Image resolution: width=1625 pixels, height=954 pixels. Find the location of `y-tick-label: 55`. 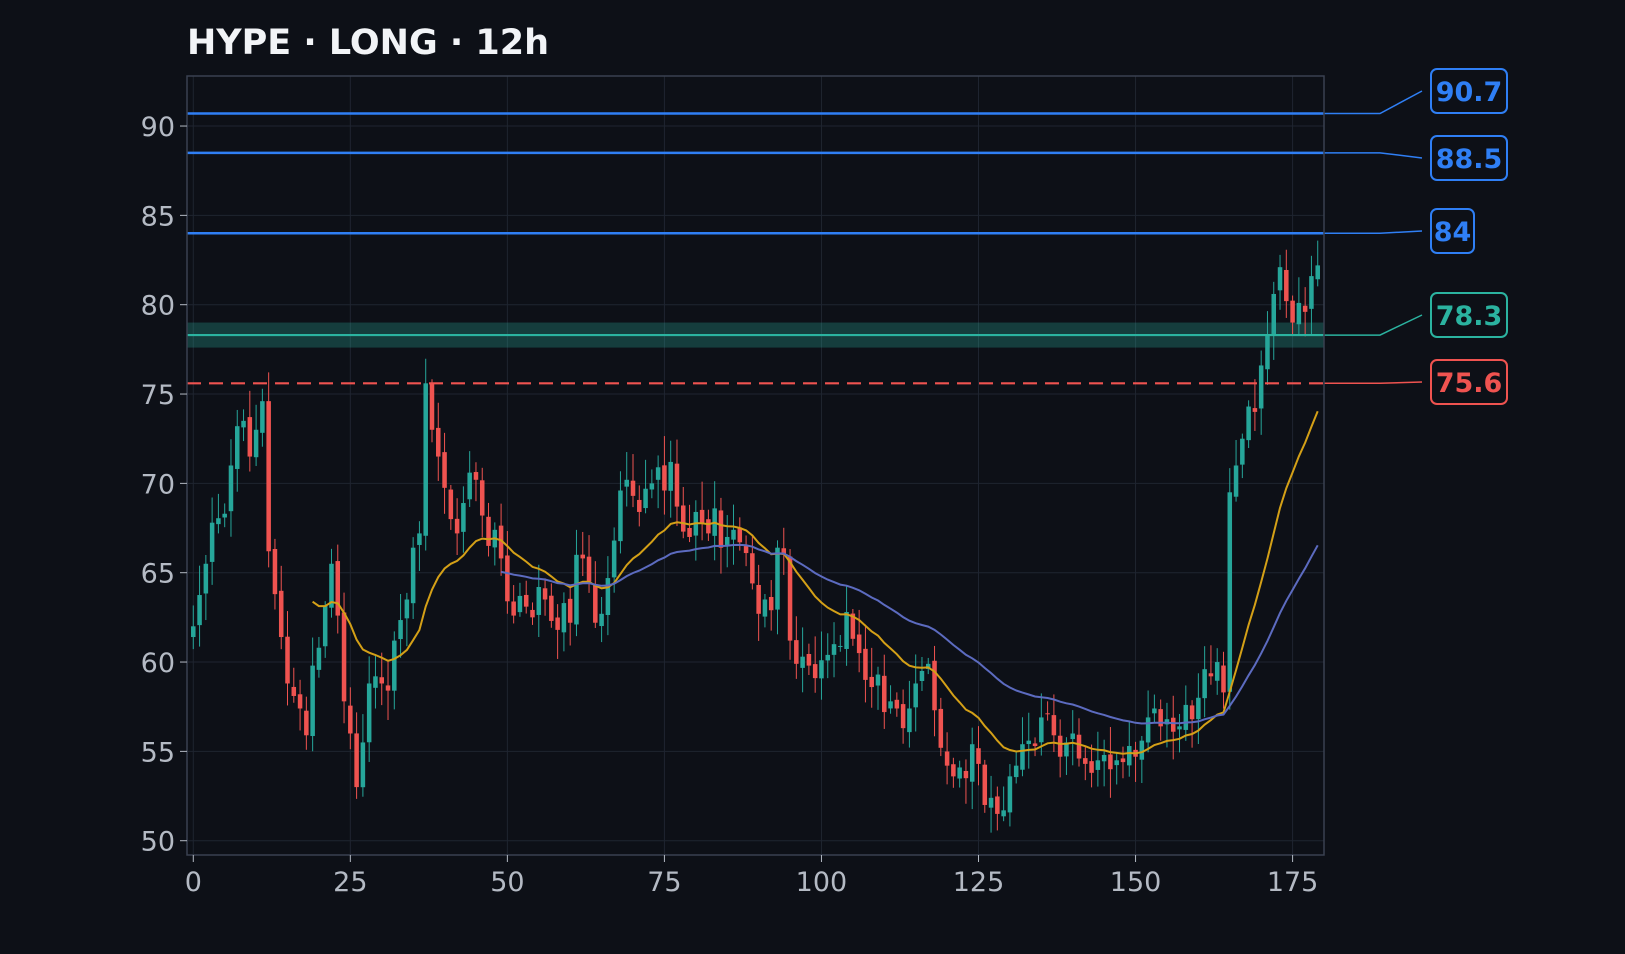

y-tick-label: 55 is located at coordinates (158, 752).